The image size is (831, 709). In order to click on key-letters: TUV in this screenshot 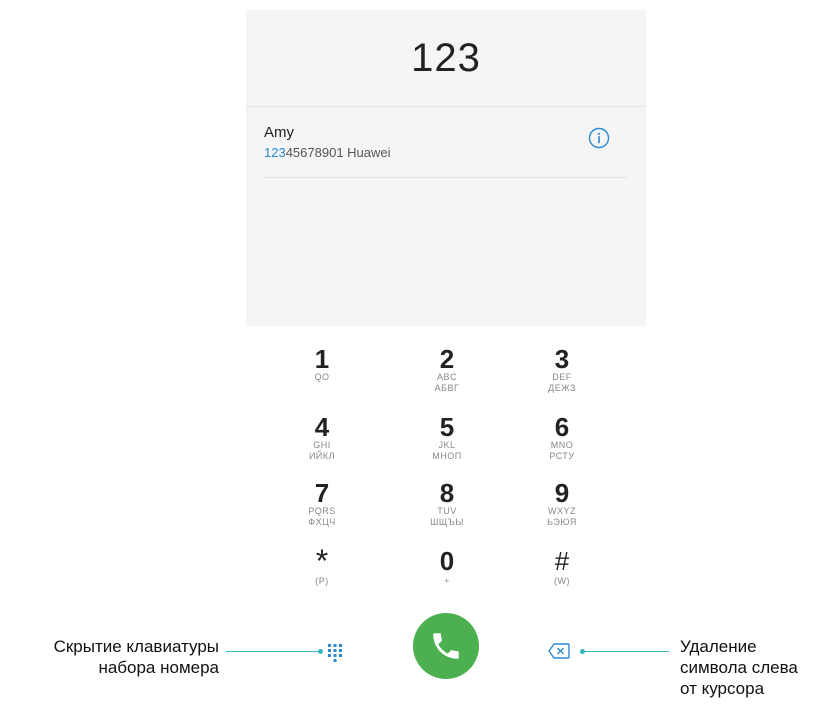, I will do `click(447, 511)`.